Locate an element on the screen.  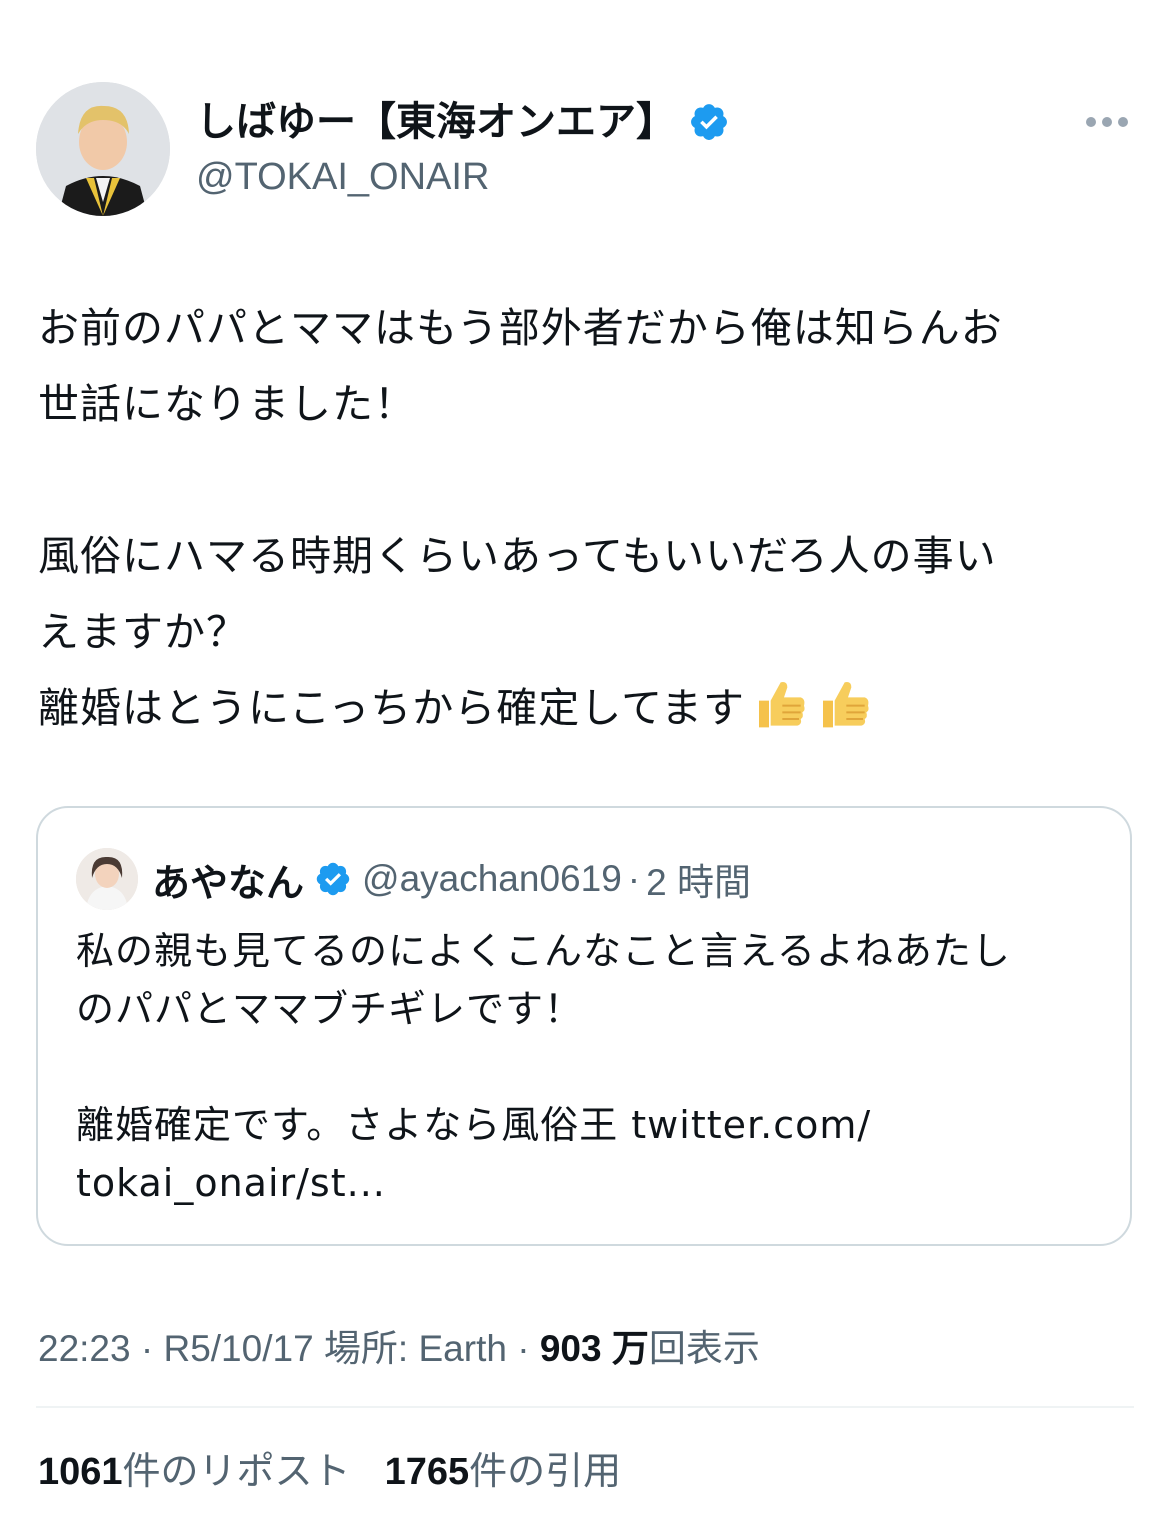
tweet-location: 場所: Earth is located at coordinates (410, 1348).